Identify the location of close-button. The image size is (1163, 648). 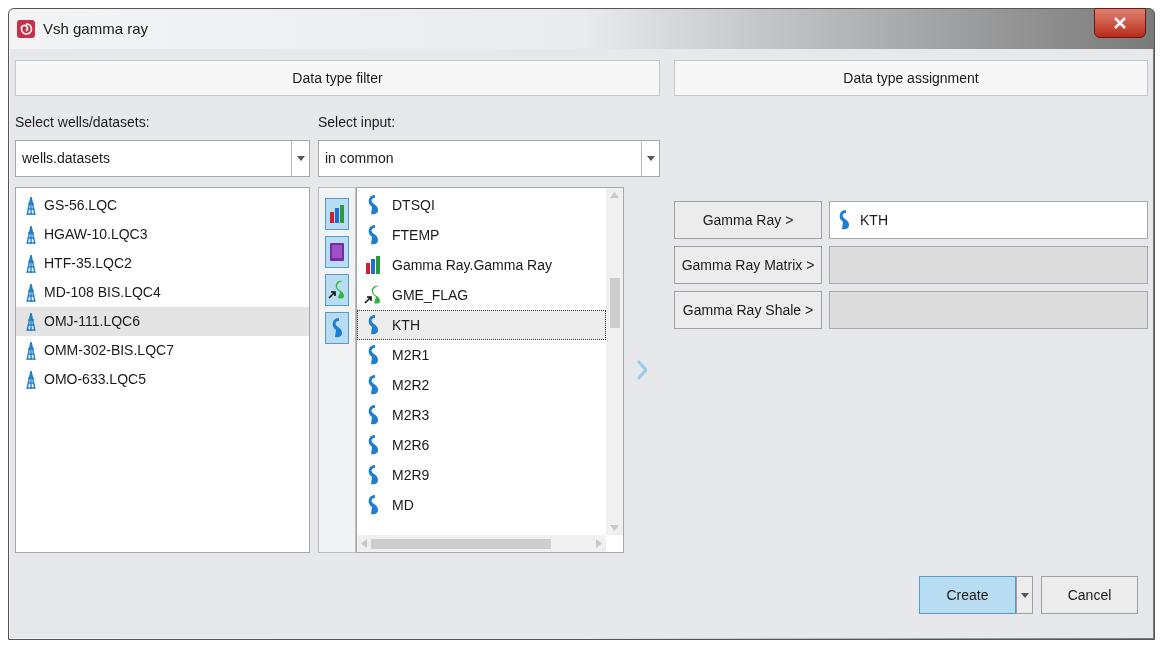
(1120, 23).